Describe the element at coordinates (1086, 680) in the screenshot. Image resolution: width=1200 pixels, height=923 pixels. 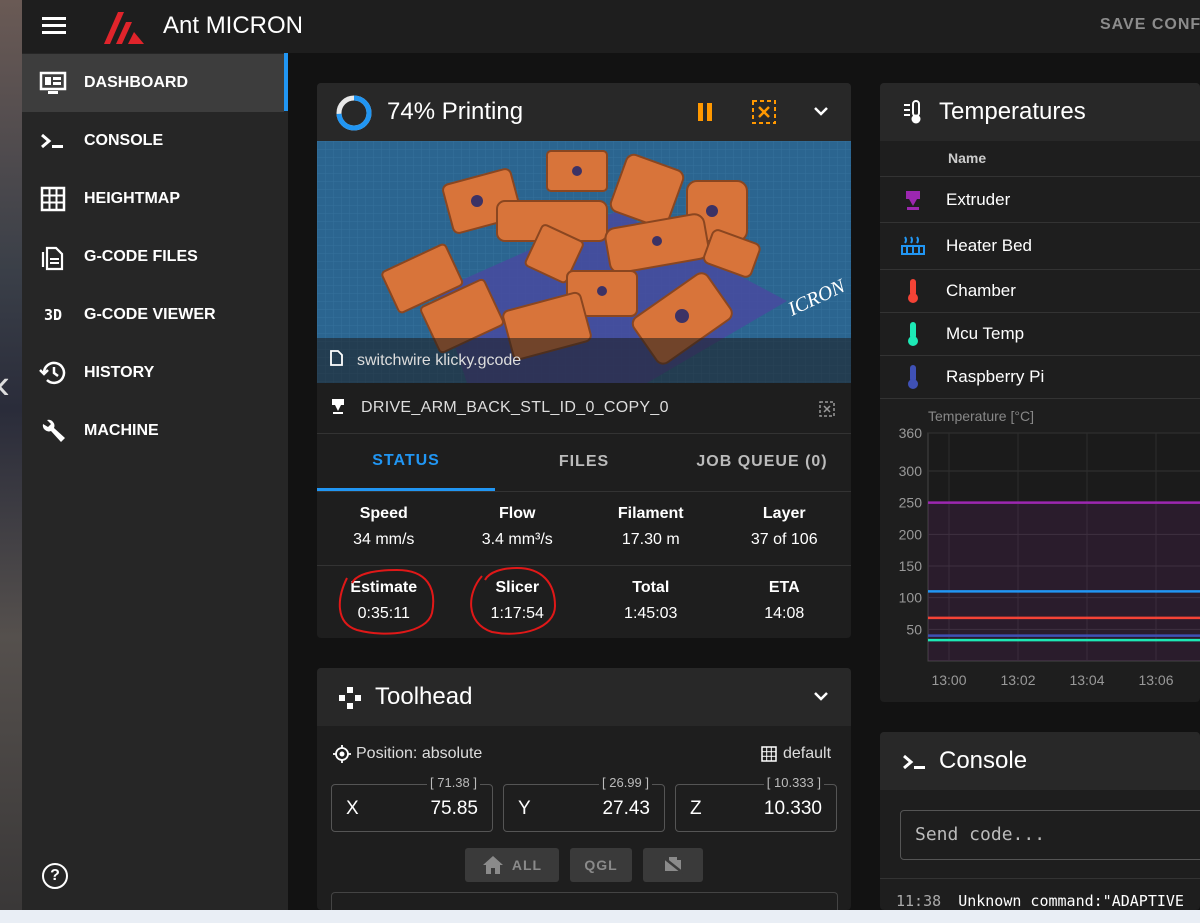
I see `chart-x-tick-label: 13:04` at that location.